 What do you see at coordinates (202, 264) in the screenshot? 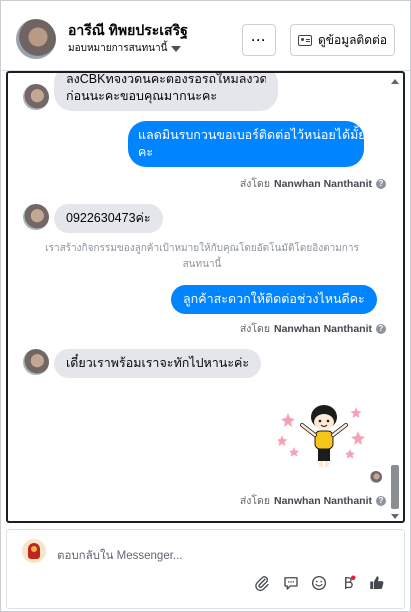
I see `system-notice-line: สนทนานี้` at bounding box center [202, 264].